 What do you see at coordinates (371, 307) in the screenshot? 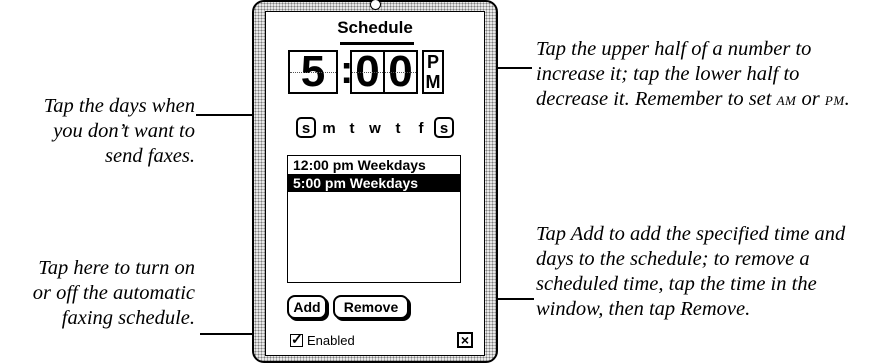
I see `remove-button: Remove` at bounding box center [371, 307].